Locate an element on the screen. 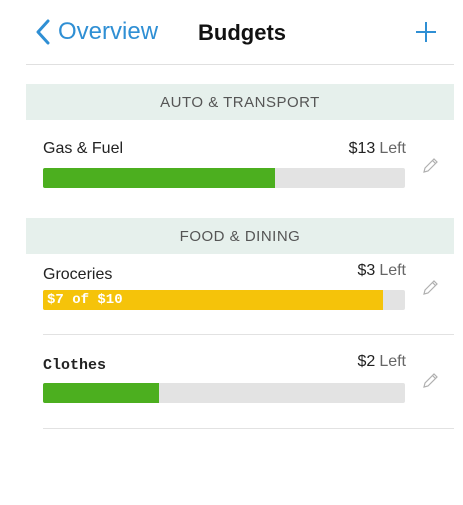  page-title: Budgets is located at coordinates (242, 32).